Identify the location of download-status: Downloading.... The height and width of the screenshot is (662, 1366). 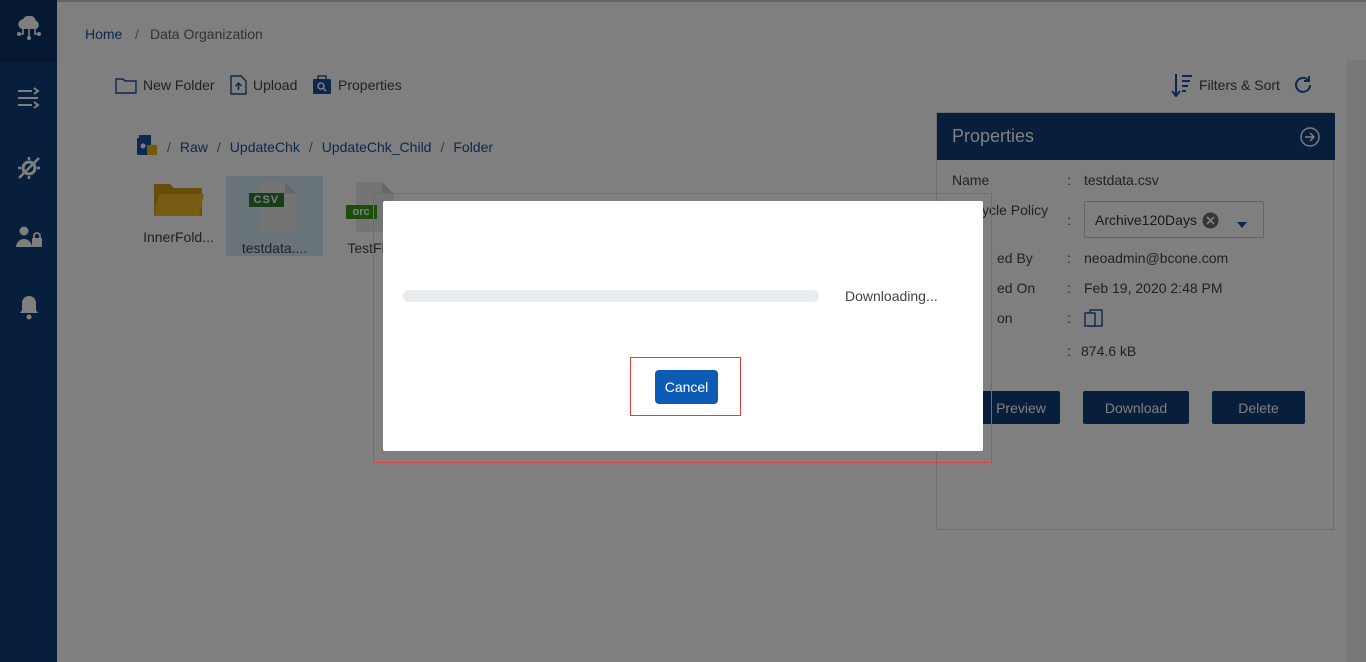
(891, 296).